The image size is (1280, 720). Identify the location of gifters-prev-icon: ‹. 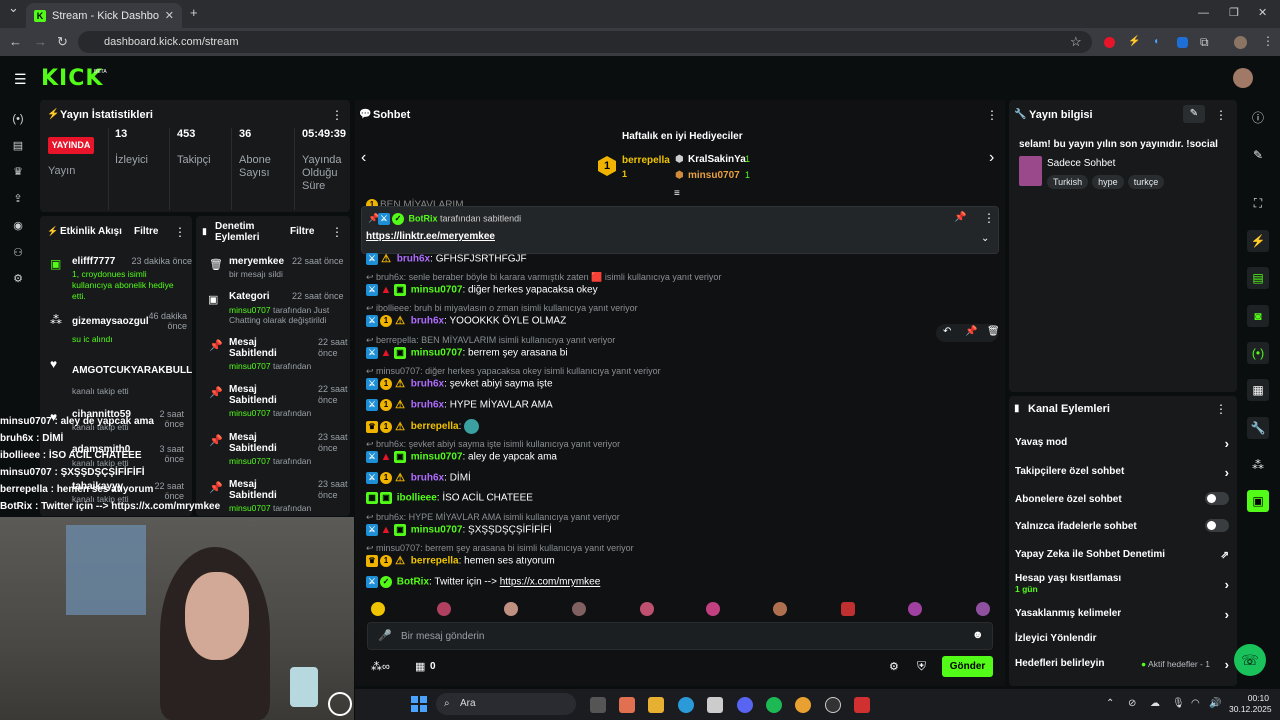
(363, 158).